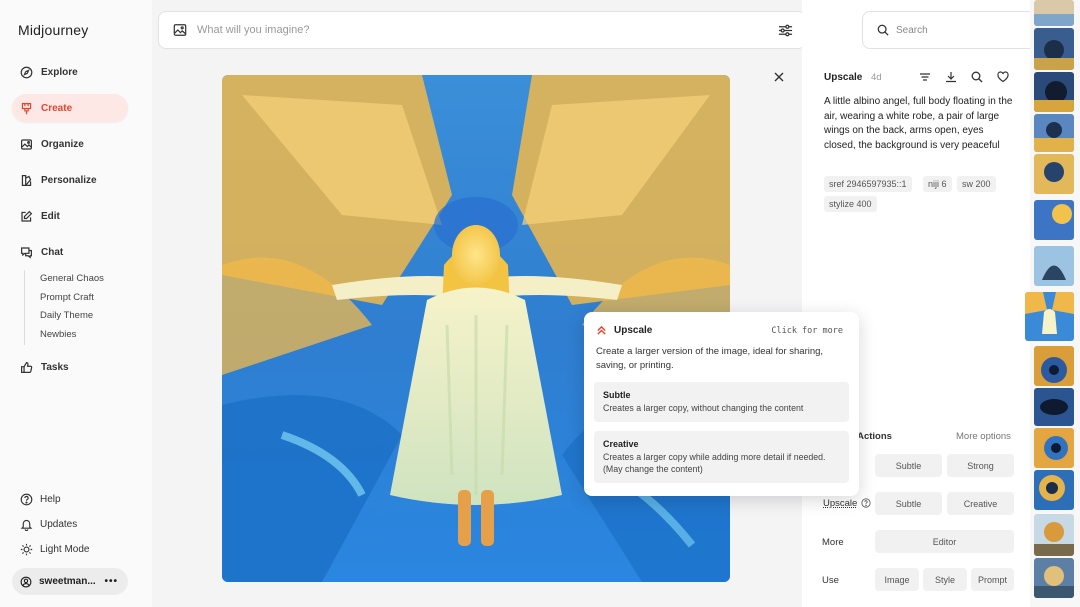  What do you see at coordinates (621, 444) in the screenshot?
I see `option-title: Creative` at bounding box center [621, 444].